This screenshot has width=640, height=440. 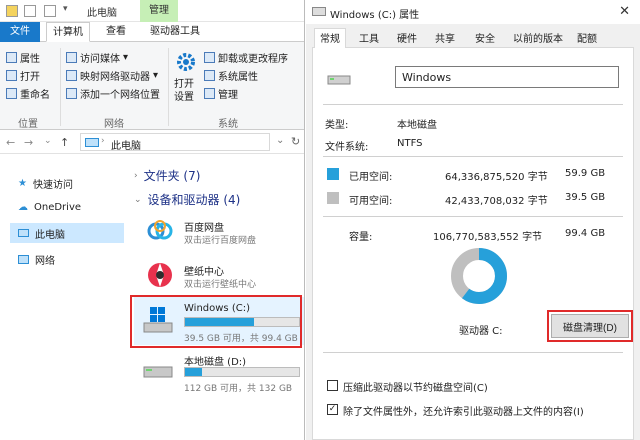 What do you see at coordinates (71, 75) in the screenshot?
I see `network-drive-icon` at bounding box center [71, 75].